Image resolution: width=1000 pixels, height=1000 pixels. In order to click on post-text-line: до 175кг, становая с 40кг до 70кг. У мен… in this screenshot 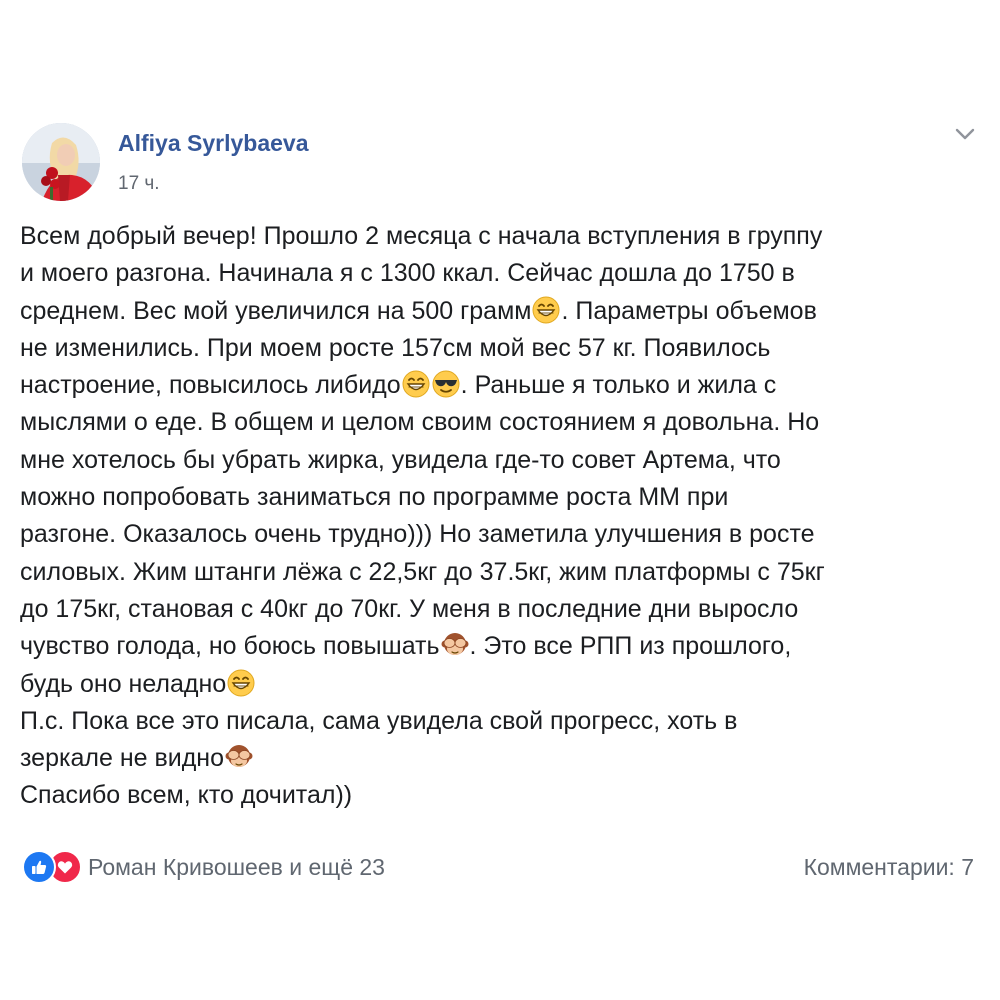, I will do `click(409, 608)`.